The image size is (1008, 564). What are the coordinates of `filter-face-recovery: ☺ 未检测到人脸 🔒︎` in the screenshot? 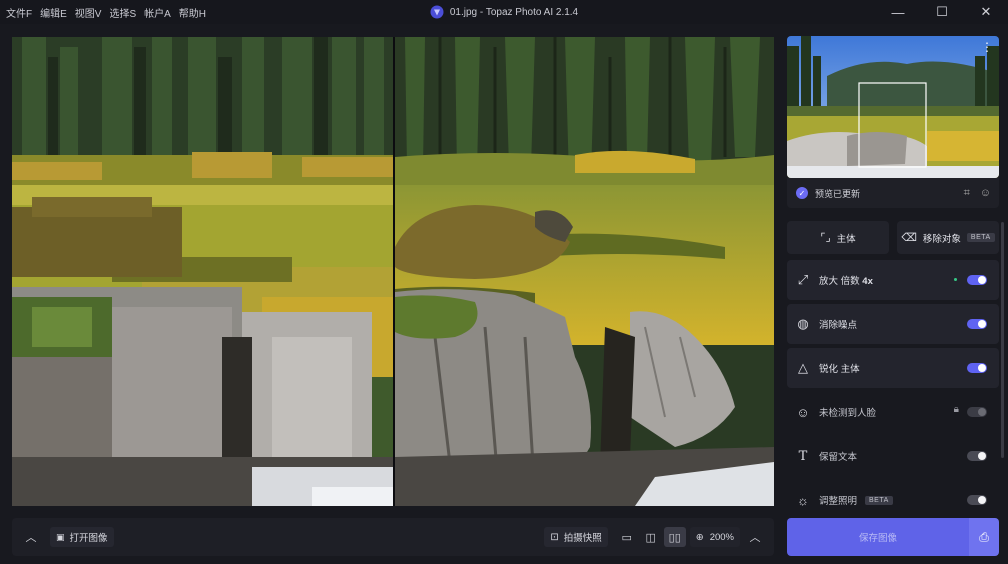 It's located at (893, 412).